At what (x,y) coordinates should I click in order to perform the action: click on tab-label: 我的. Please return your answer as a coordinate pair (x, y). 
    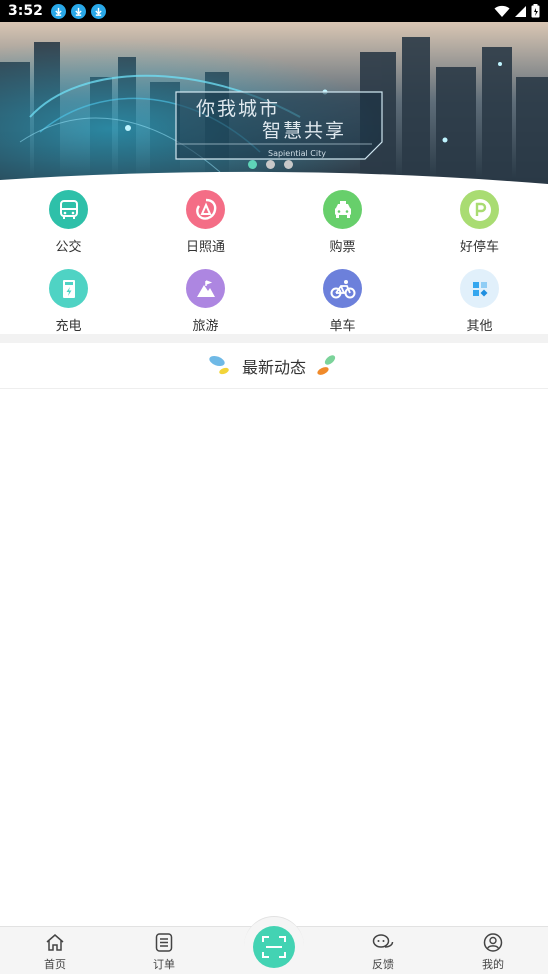
    Looking at the image, I should click on (493, 964).